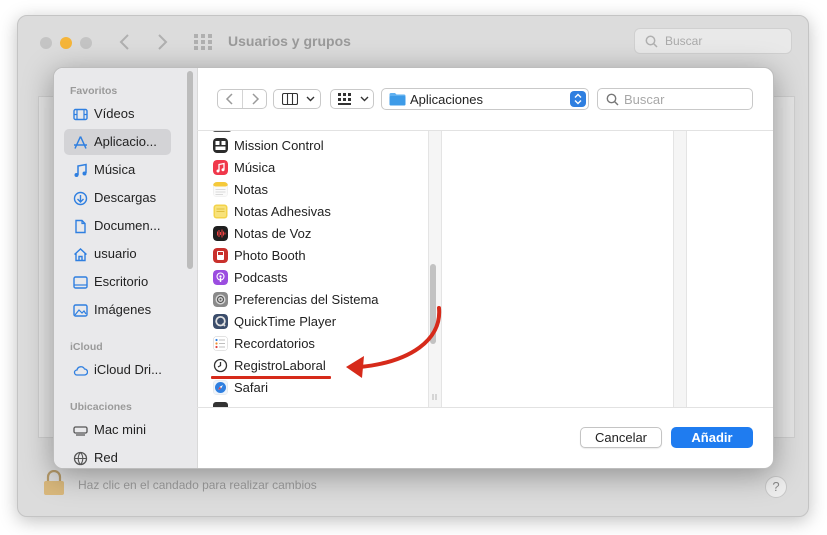  What do you see at coordinates (220, 255) in the screenshot?
I see `photo-booth-icon` at bounding box center [220, 255].